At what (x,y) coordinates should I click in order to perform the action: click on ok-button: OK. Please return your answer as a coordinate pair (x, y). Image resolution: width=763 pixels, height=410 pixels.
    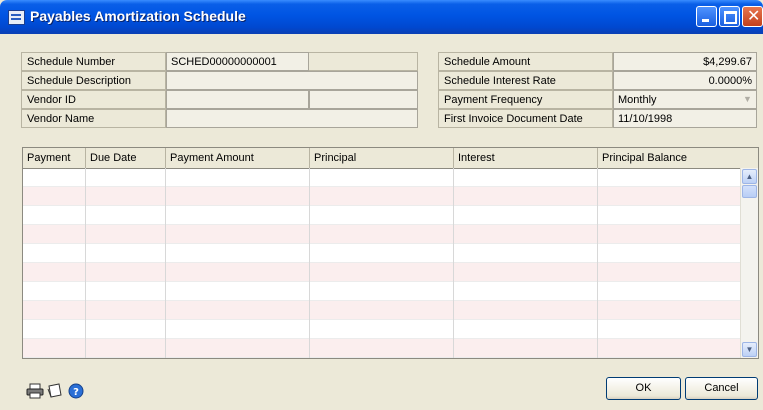
    Looking at the image, I should click on (643, 388).